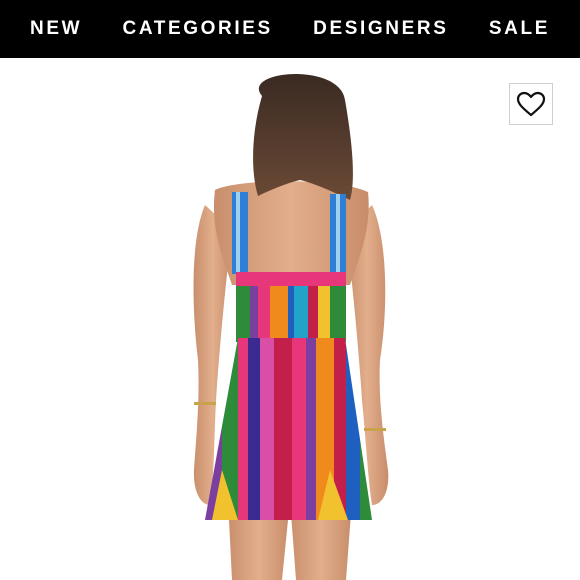 This screenshot has height=580, width=580. What do you see at coordinates (56, 29) in the screenshot?
I see `nav-item-new: NEW` at bounding box center [56, 29].